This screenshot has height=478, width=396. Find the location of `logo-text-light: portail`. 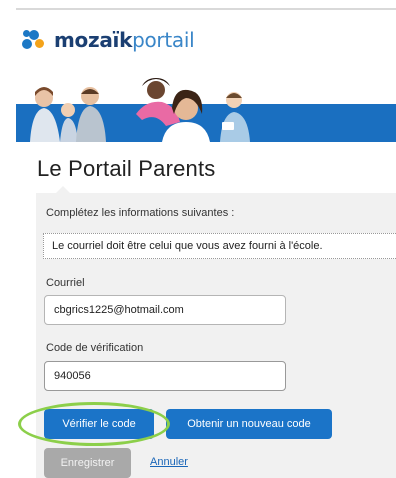

logo-text-light: portail is located at coordinates (163, 40).